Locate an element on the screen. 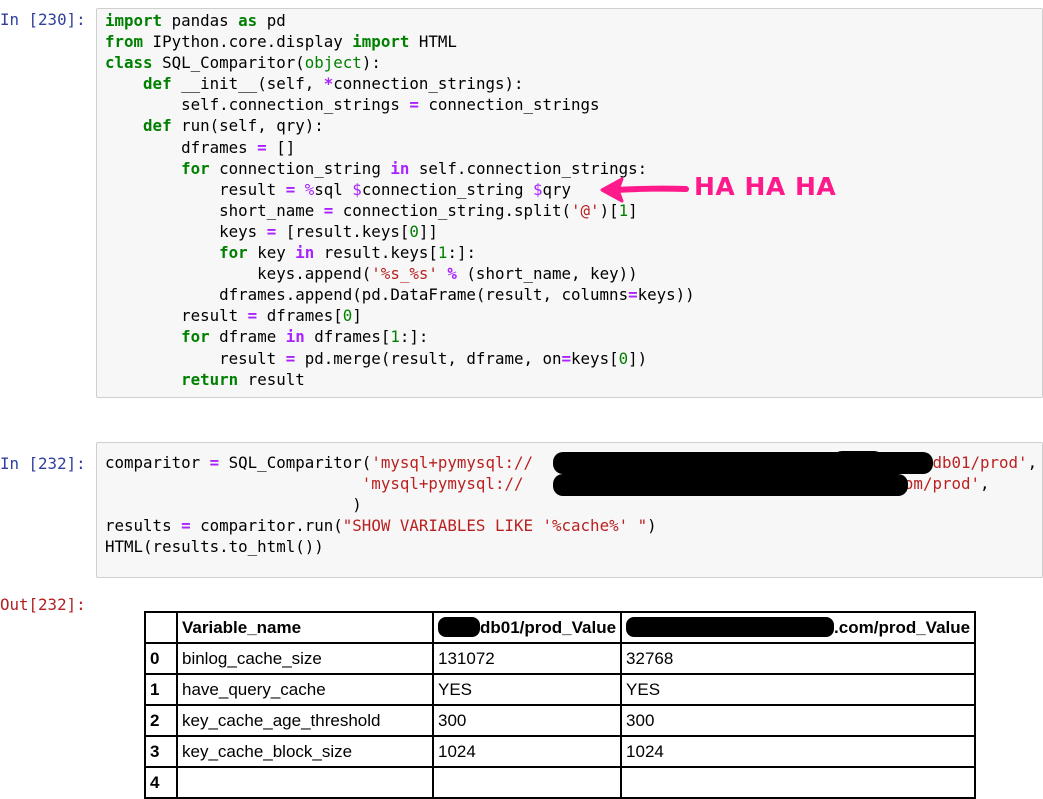 The height and width of the screenshot is (799, 1043). redacted-connection-1b is located at coordinates (858, 462).